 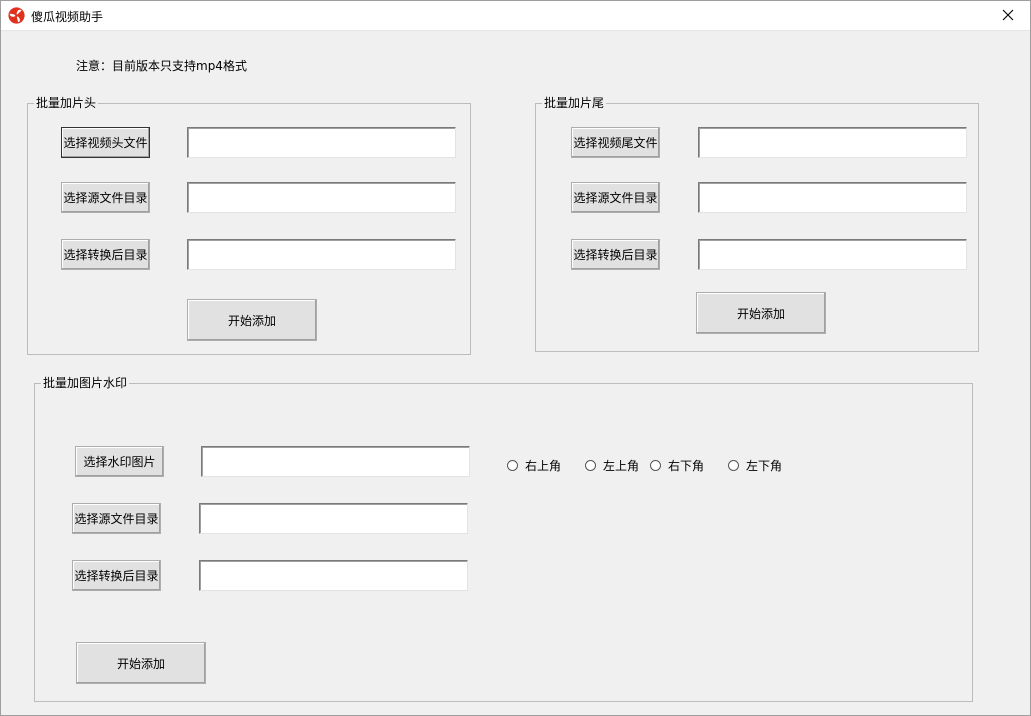 What do you see at coordinates (832, 254) in the screenshot?
I see `outro-output-field` at bounding box center [832, 254].